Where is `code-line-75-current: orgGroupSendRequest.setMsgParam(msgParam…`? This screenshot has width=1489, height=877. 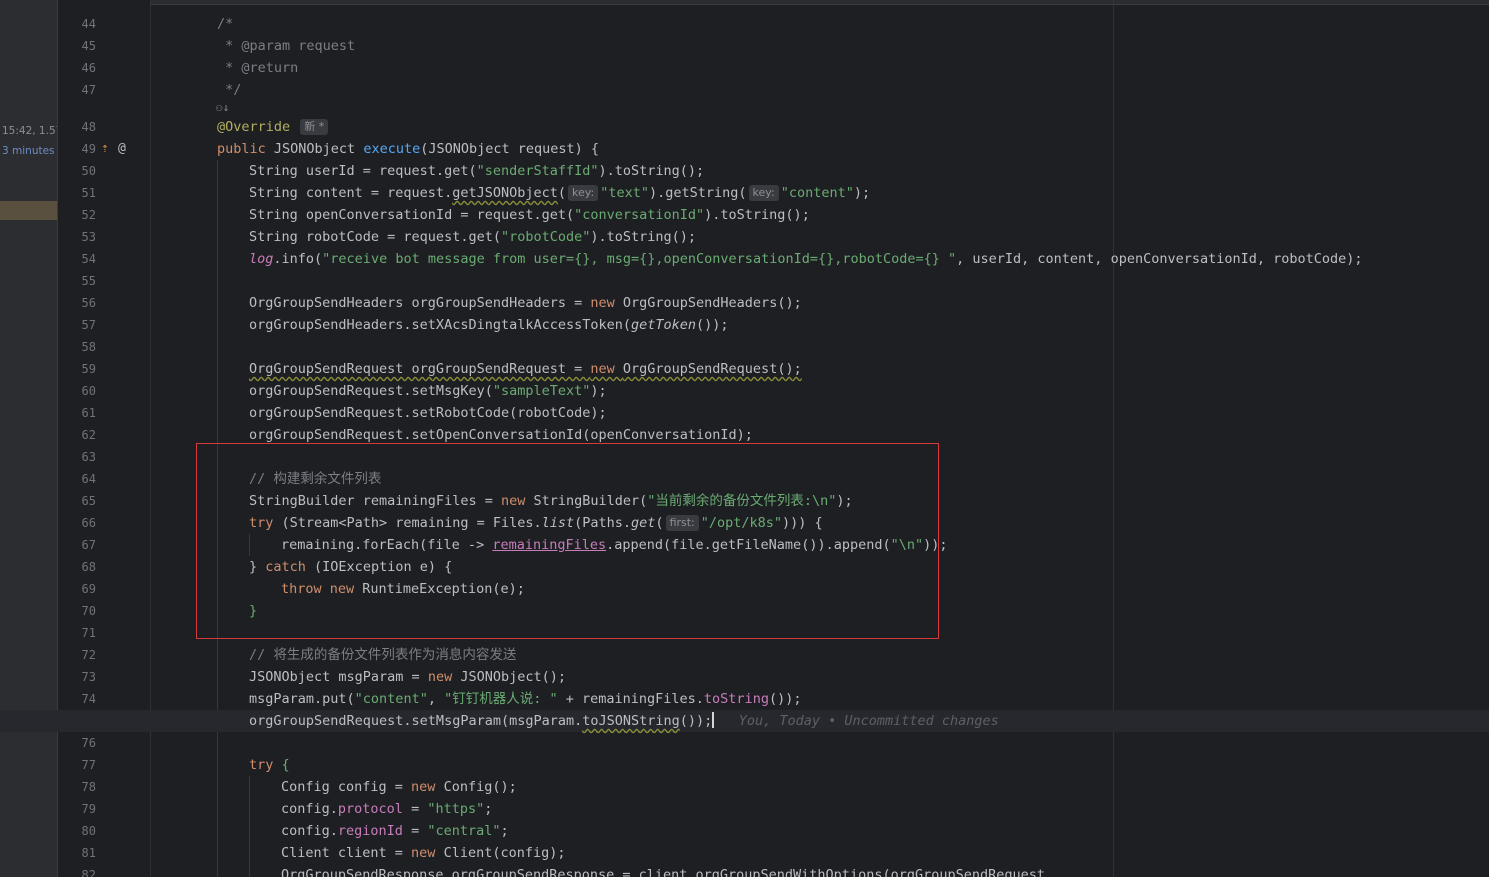
code-line-75-current: orgGroupSendRequest.setMsgParam(msgParam… is located at coordinates (744, 721).